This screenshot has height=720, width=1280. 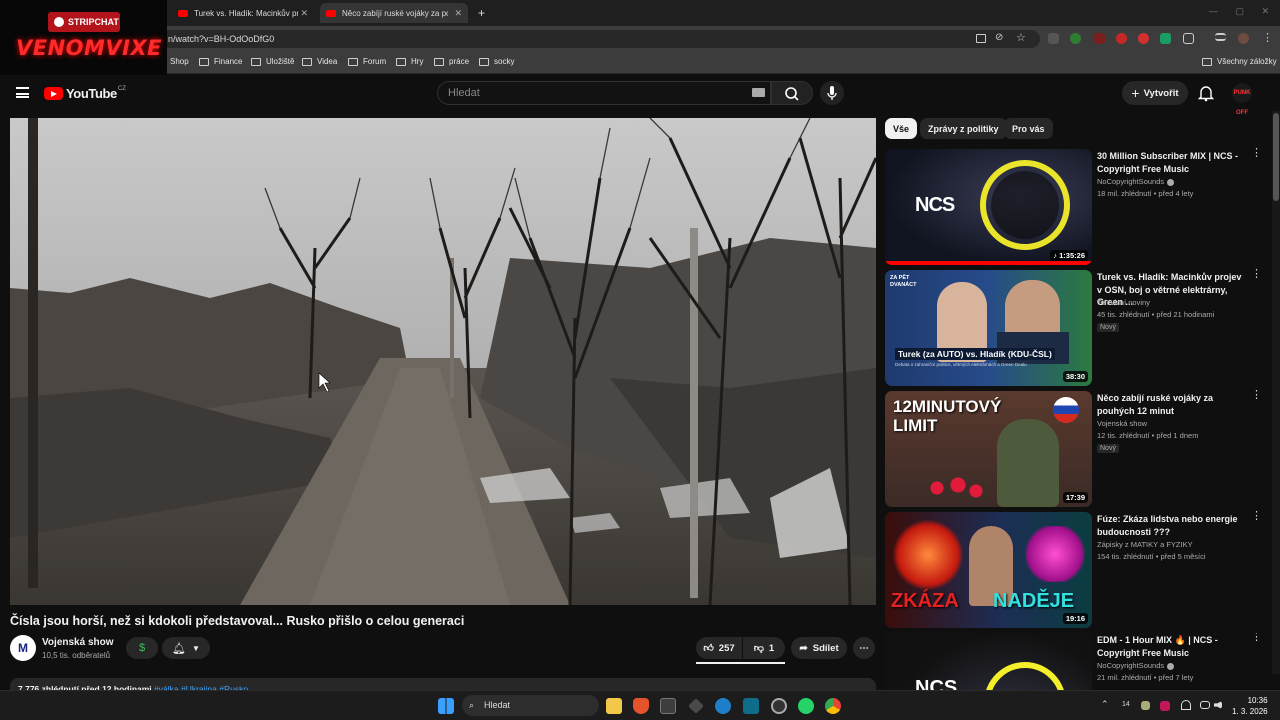 I want to click on chrome-icon, so click(x=833, y=706).